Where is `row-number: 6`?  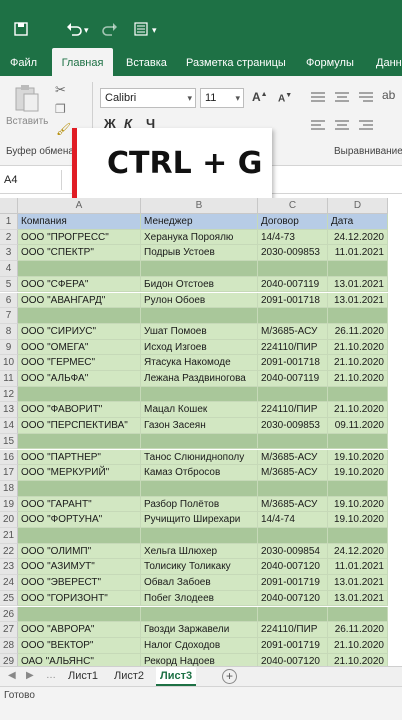
row-number: 6 is located at coordinates (9, 300).